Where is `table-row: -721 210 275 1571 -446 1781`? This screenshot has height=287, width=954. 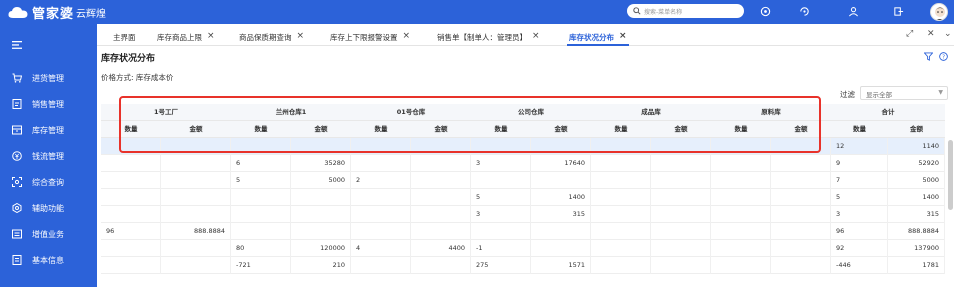 table-row: -721 210 275 1571 -446 1781 is located at coordinates (523, 265).